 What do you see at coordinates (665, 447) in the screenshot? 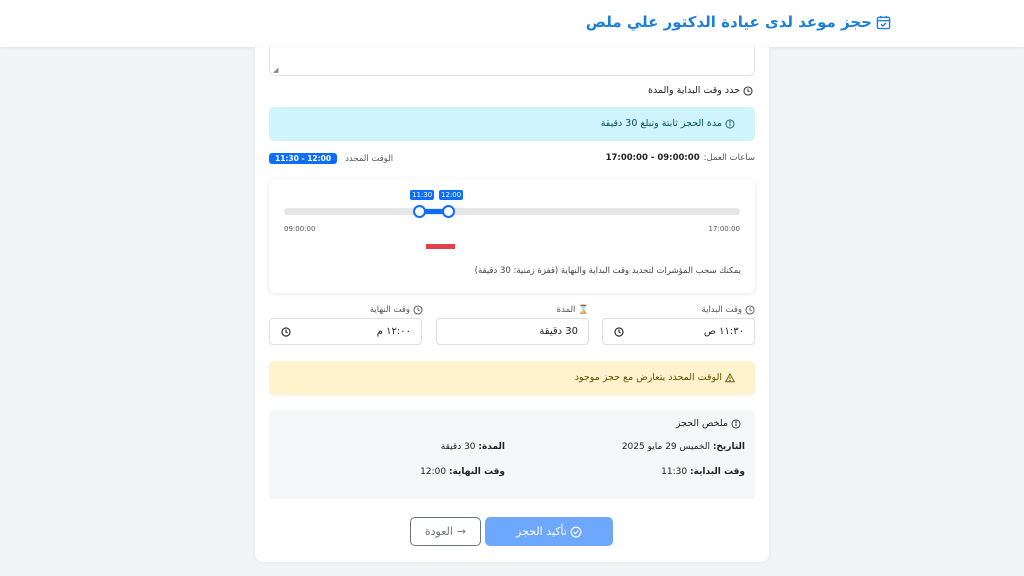
I see `summary-date-value: الخميس 29 مايو 2025` at bounding box center [665, 447].